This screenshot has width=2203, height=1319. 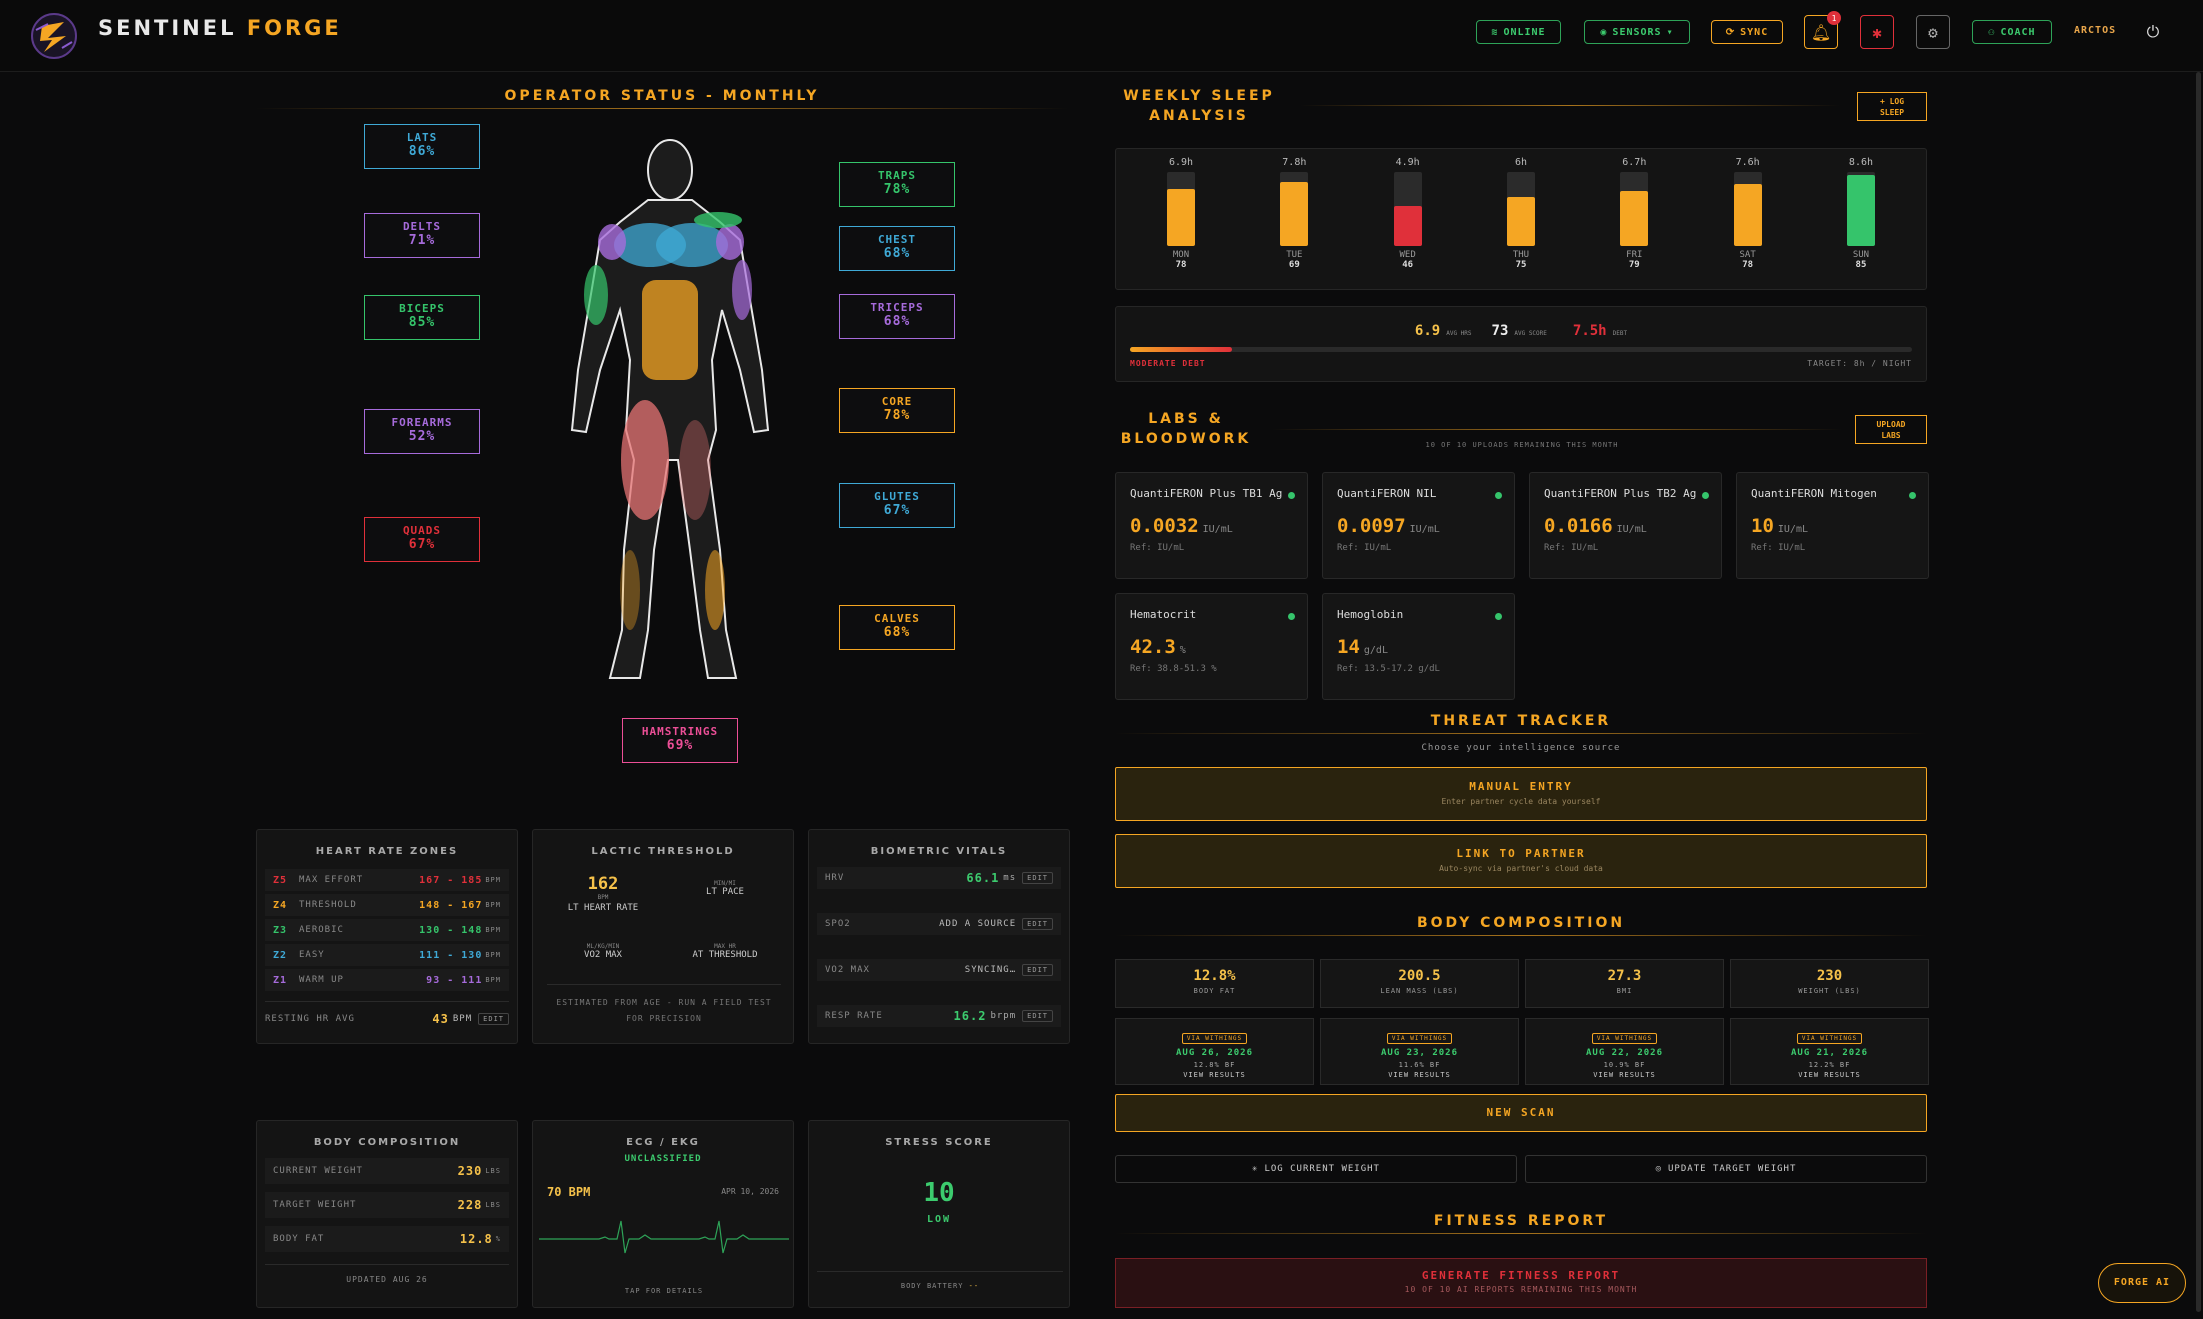 I want to click on online-status-button: ≋ ONLINE, so click(x=1518, y=32).